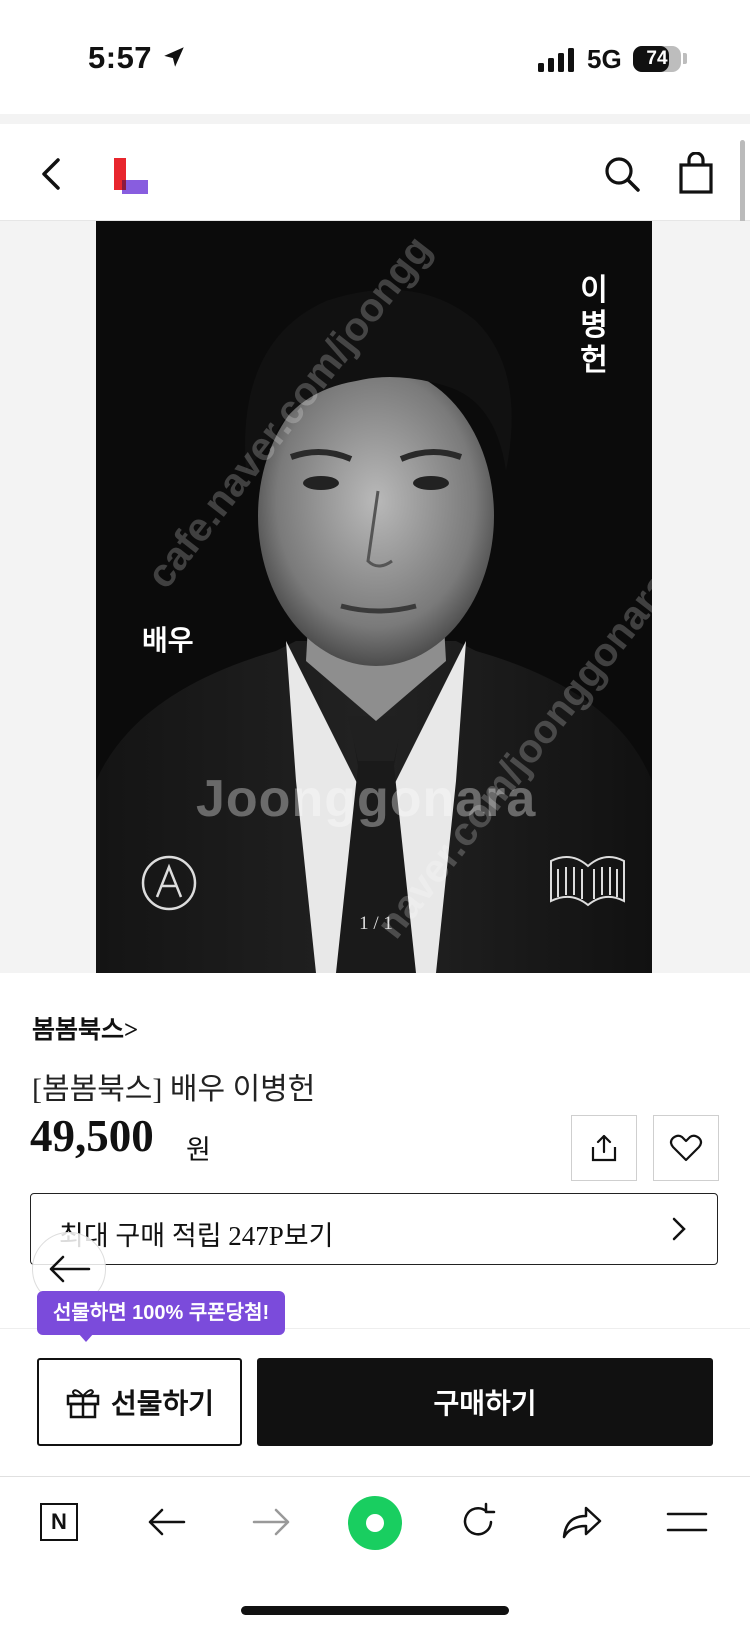 The height and width of the screenshot is (1631, 750). What do you see at coordinates (52, 174) in the screenshot?
I see `back-icon` at bounding box center [52, 174].